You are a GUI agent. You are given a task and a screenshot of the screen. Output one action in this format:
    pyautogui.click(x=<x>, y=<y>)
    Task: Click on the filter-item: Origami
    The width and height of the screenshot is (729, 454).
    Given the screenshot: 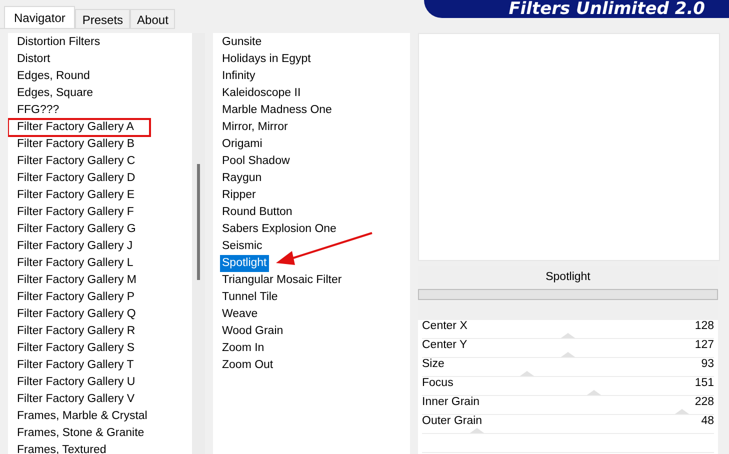 What is the action you would take?
    pyautogui.click(x=242, y=144)
    